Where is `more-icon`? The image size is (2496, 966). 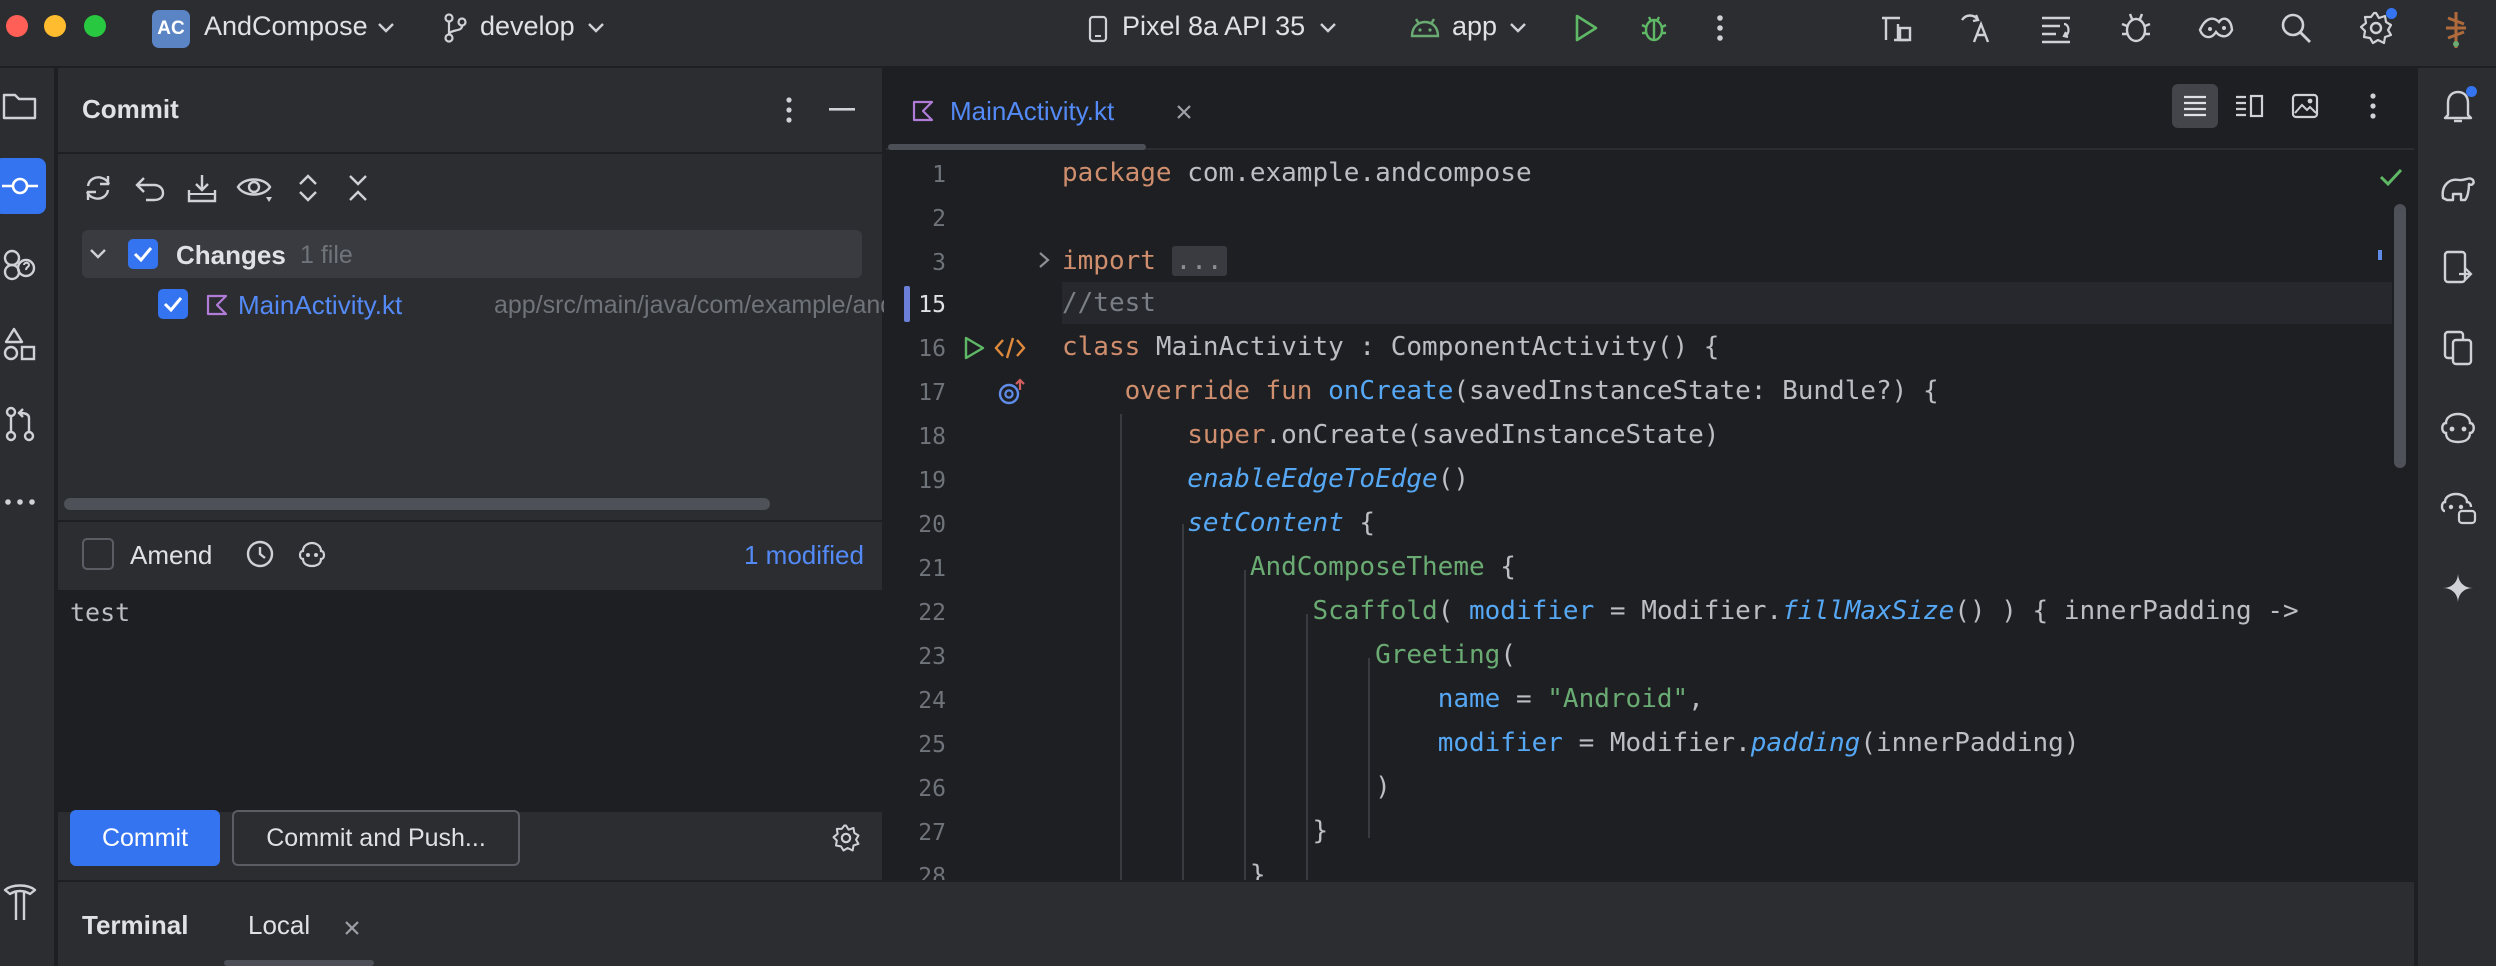
more-icon is located at coordinates (20, 502).